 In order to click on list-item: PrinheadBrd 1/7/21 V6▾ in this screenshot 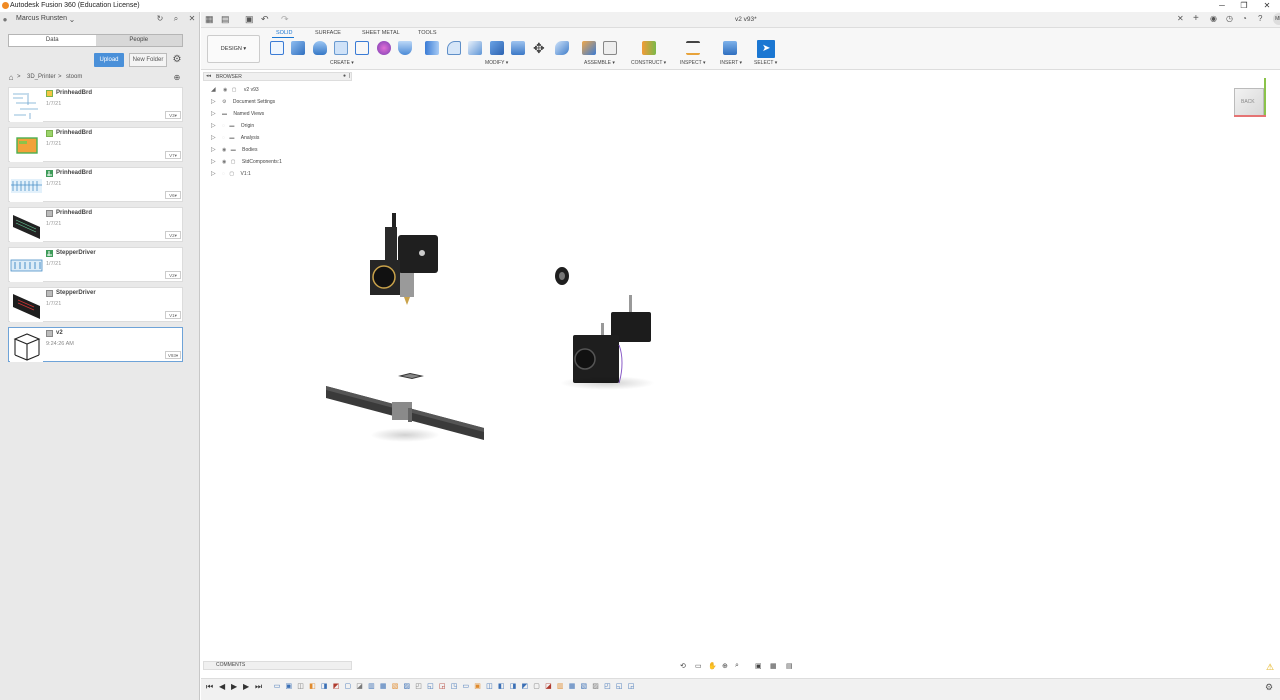, I will do `click(95, 184)`.